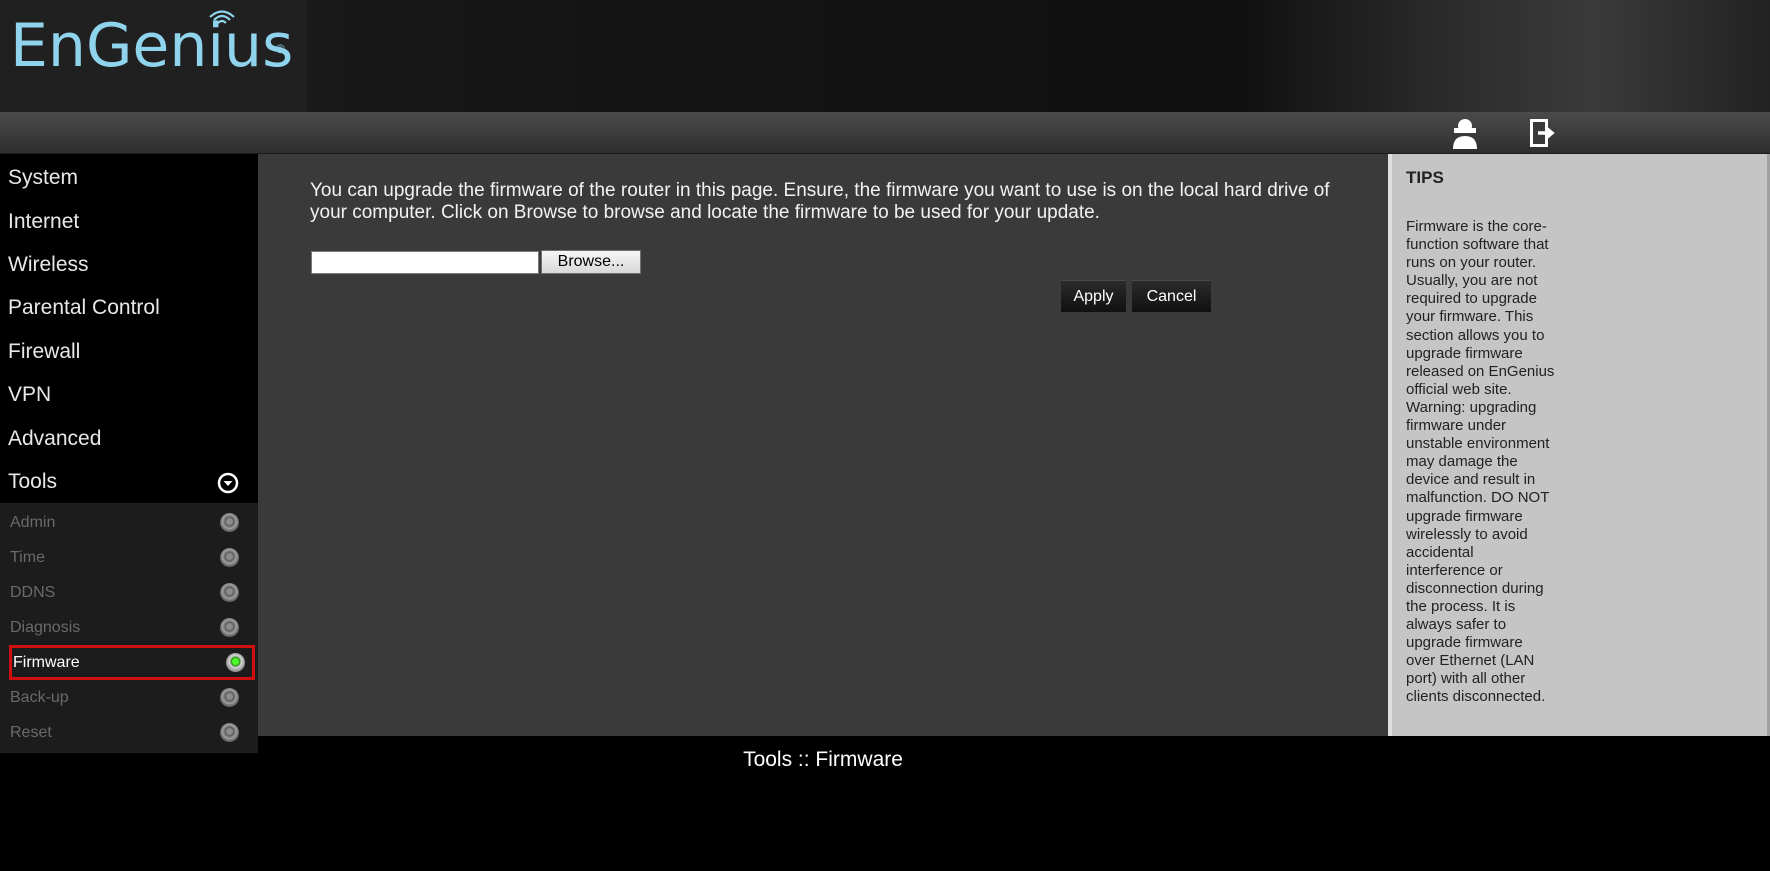  I want to click on submenu-label: Reset, so click(31, 732).